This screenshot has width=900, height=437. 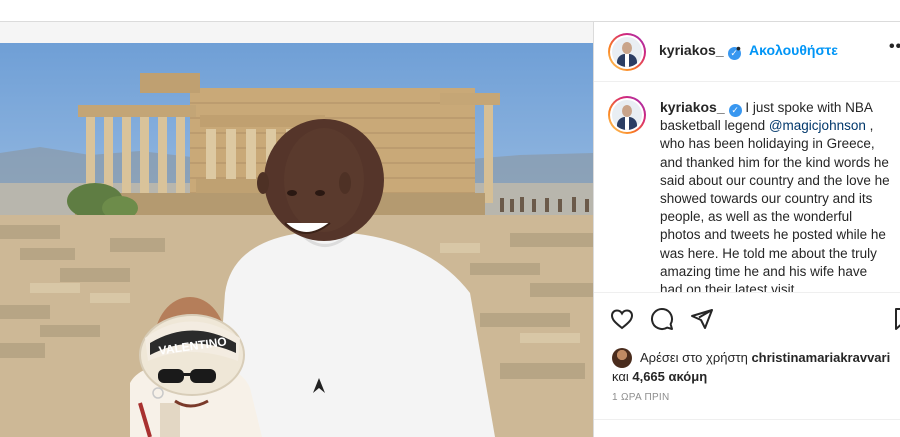 What do you see at coordinates (622, 376) in the screenshot?
I see `likes-and: και` at bounding box center [622, 376].